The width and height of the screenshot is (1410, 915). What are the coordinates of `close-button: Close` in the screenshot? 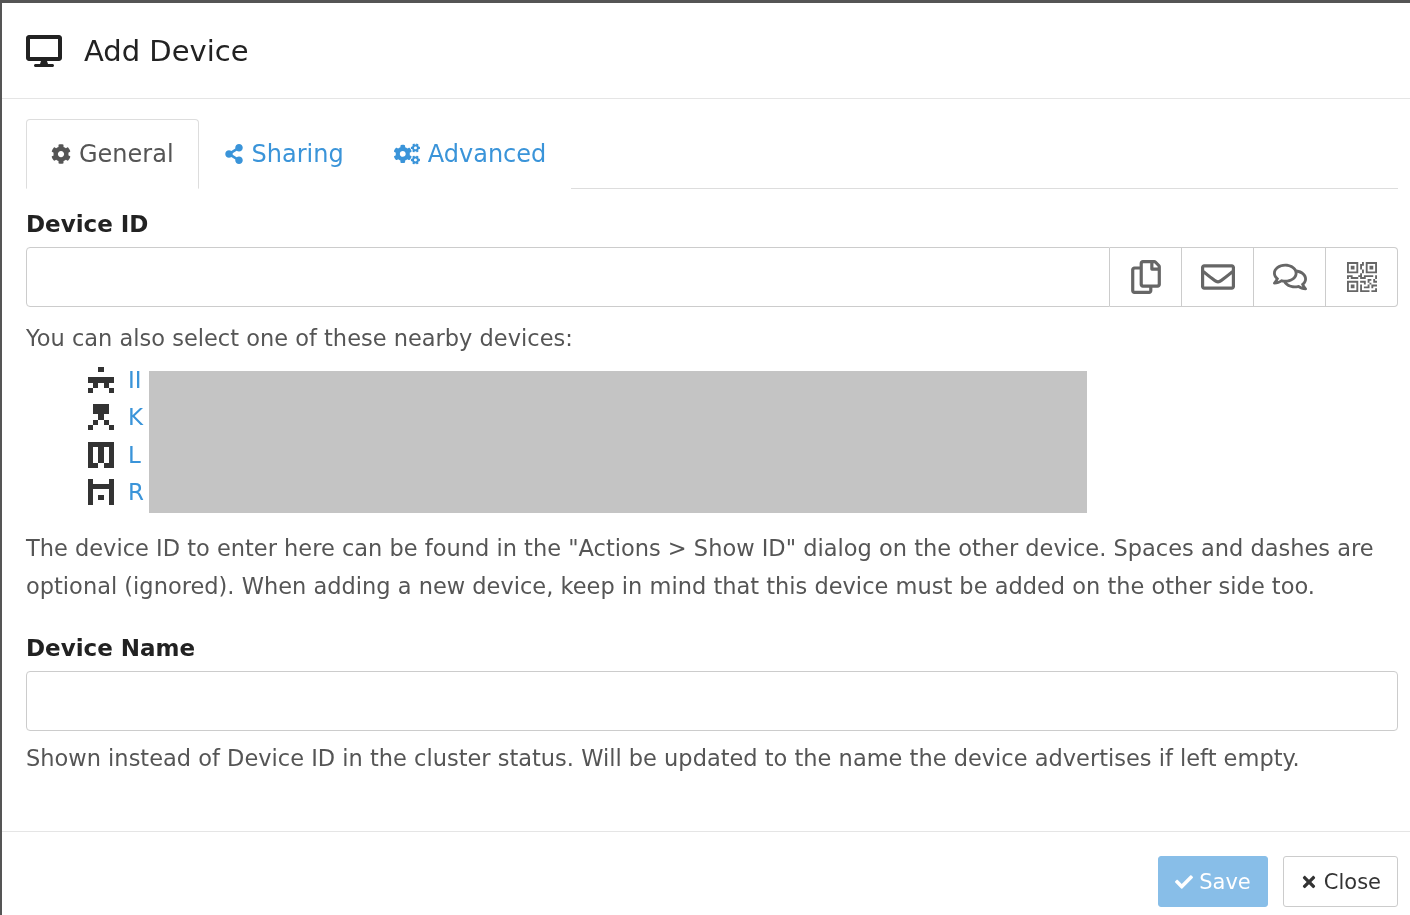 It's located at (1340, 881).